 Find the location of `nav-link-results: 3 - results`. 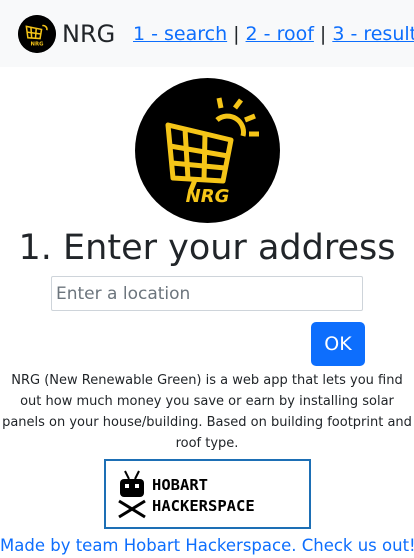

nav-link-results: 3 - results is located at coordinates (373, 34).